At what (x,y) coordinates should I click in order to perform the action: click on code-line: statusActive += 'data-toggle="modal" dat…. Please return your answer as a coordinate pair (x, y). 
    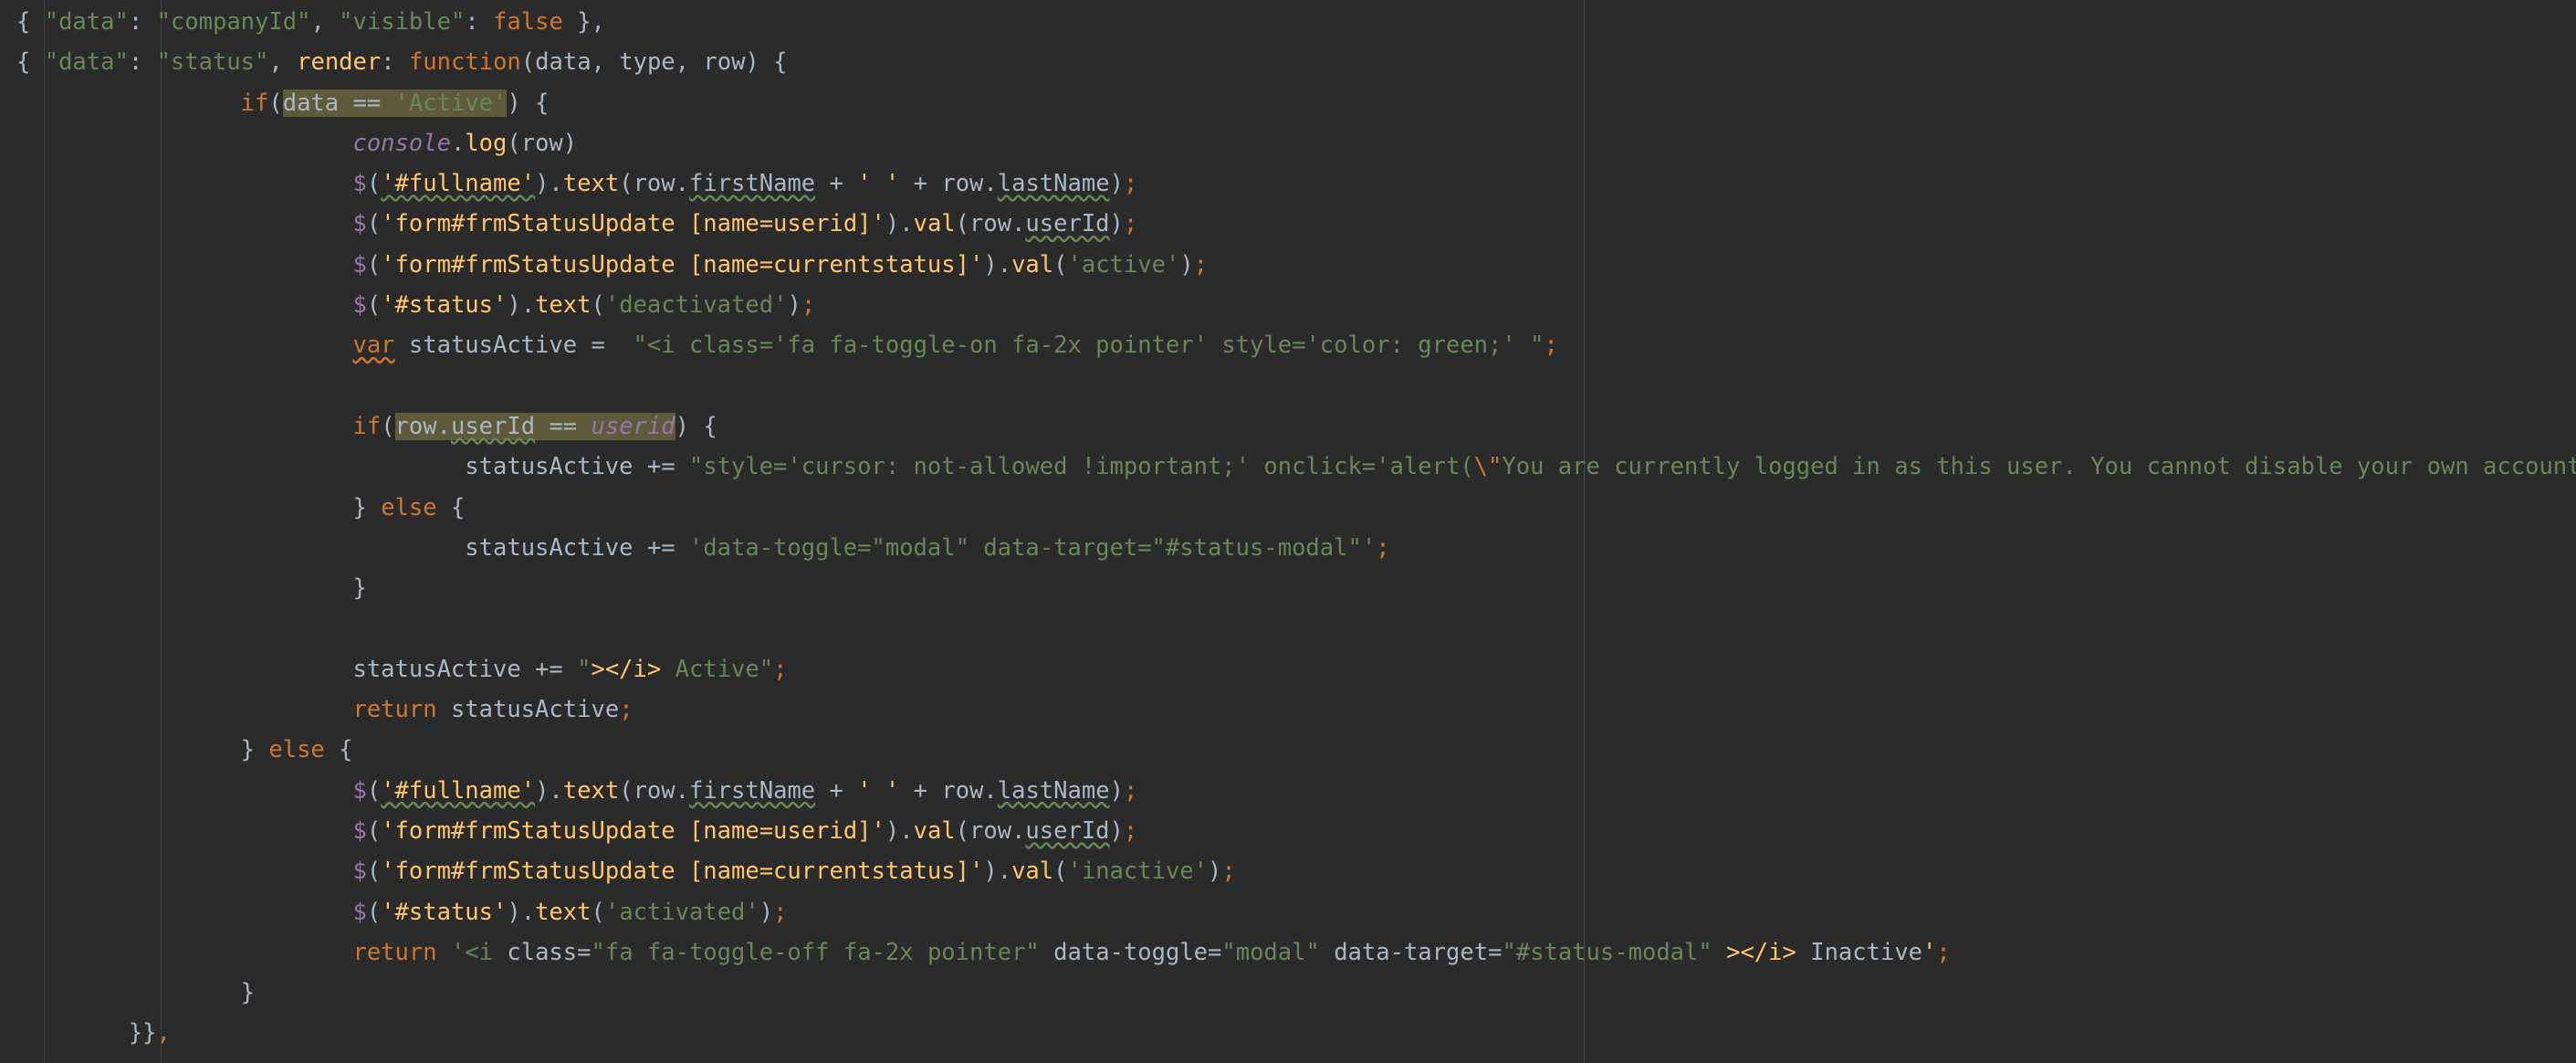
    Looking at the image, I should click on (1296, 548).